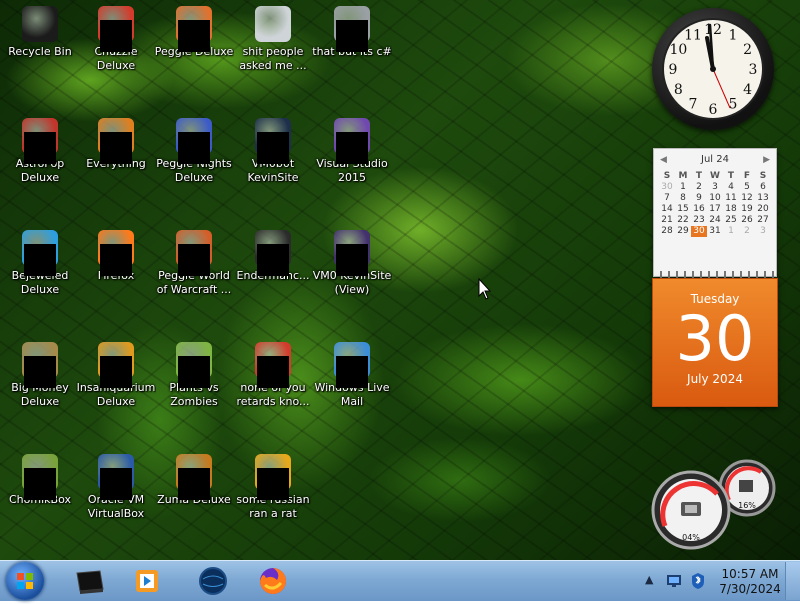 The width and height of the screenshot is (800, 604). Describe the element at coordinates (766, 160) in the screenshot. I see `calendar-next-arrow-icon: ▶` at that location.